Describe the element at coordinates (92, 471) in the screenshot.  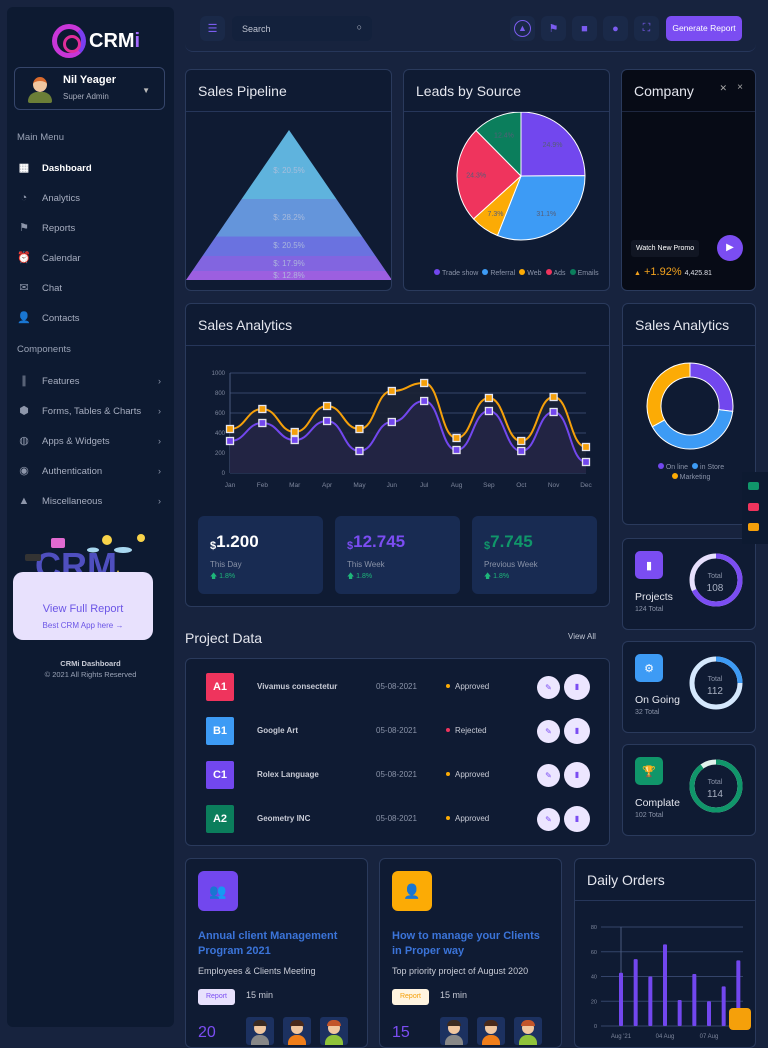
I see `sidebar-item-authentication: ◉ Authentication ›` at that location.